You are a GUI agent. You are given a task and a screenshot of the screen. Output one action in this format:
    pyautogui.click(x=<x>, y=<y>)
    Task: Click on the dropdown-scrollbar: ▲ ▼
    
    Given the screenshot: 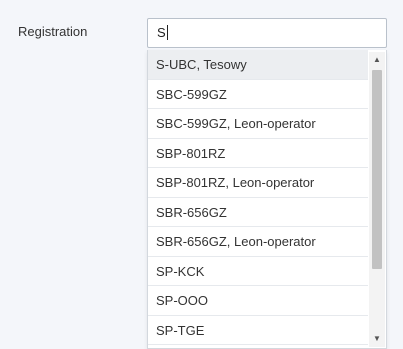 What is the action you would take?
    pyautogui.click(x=377, y=199)
    